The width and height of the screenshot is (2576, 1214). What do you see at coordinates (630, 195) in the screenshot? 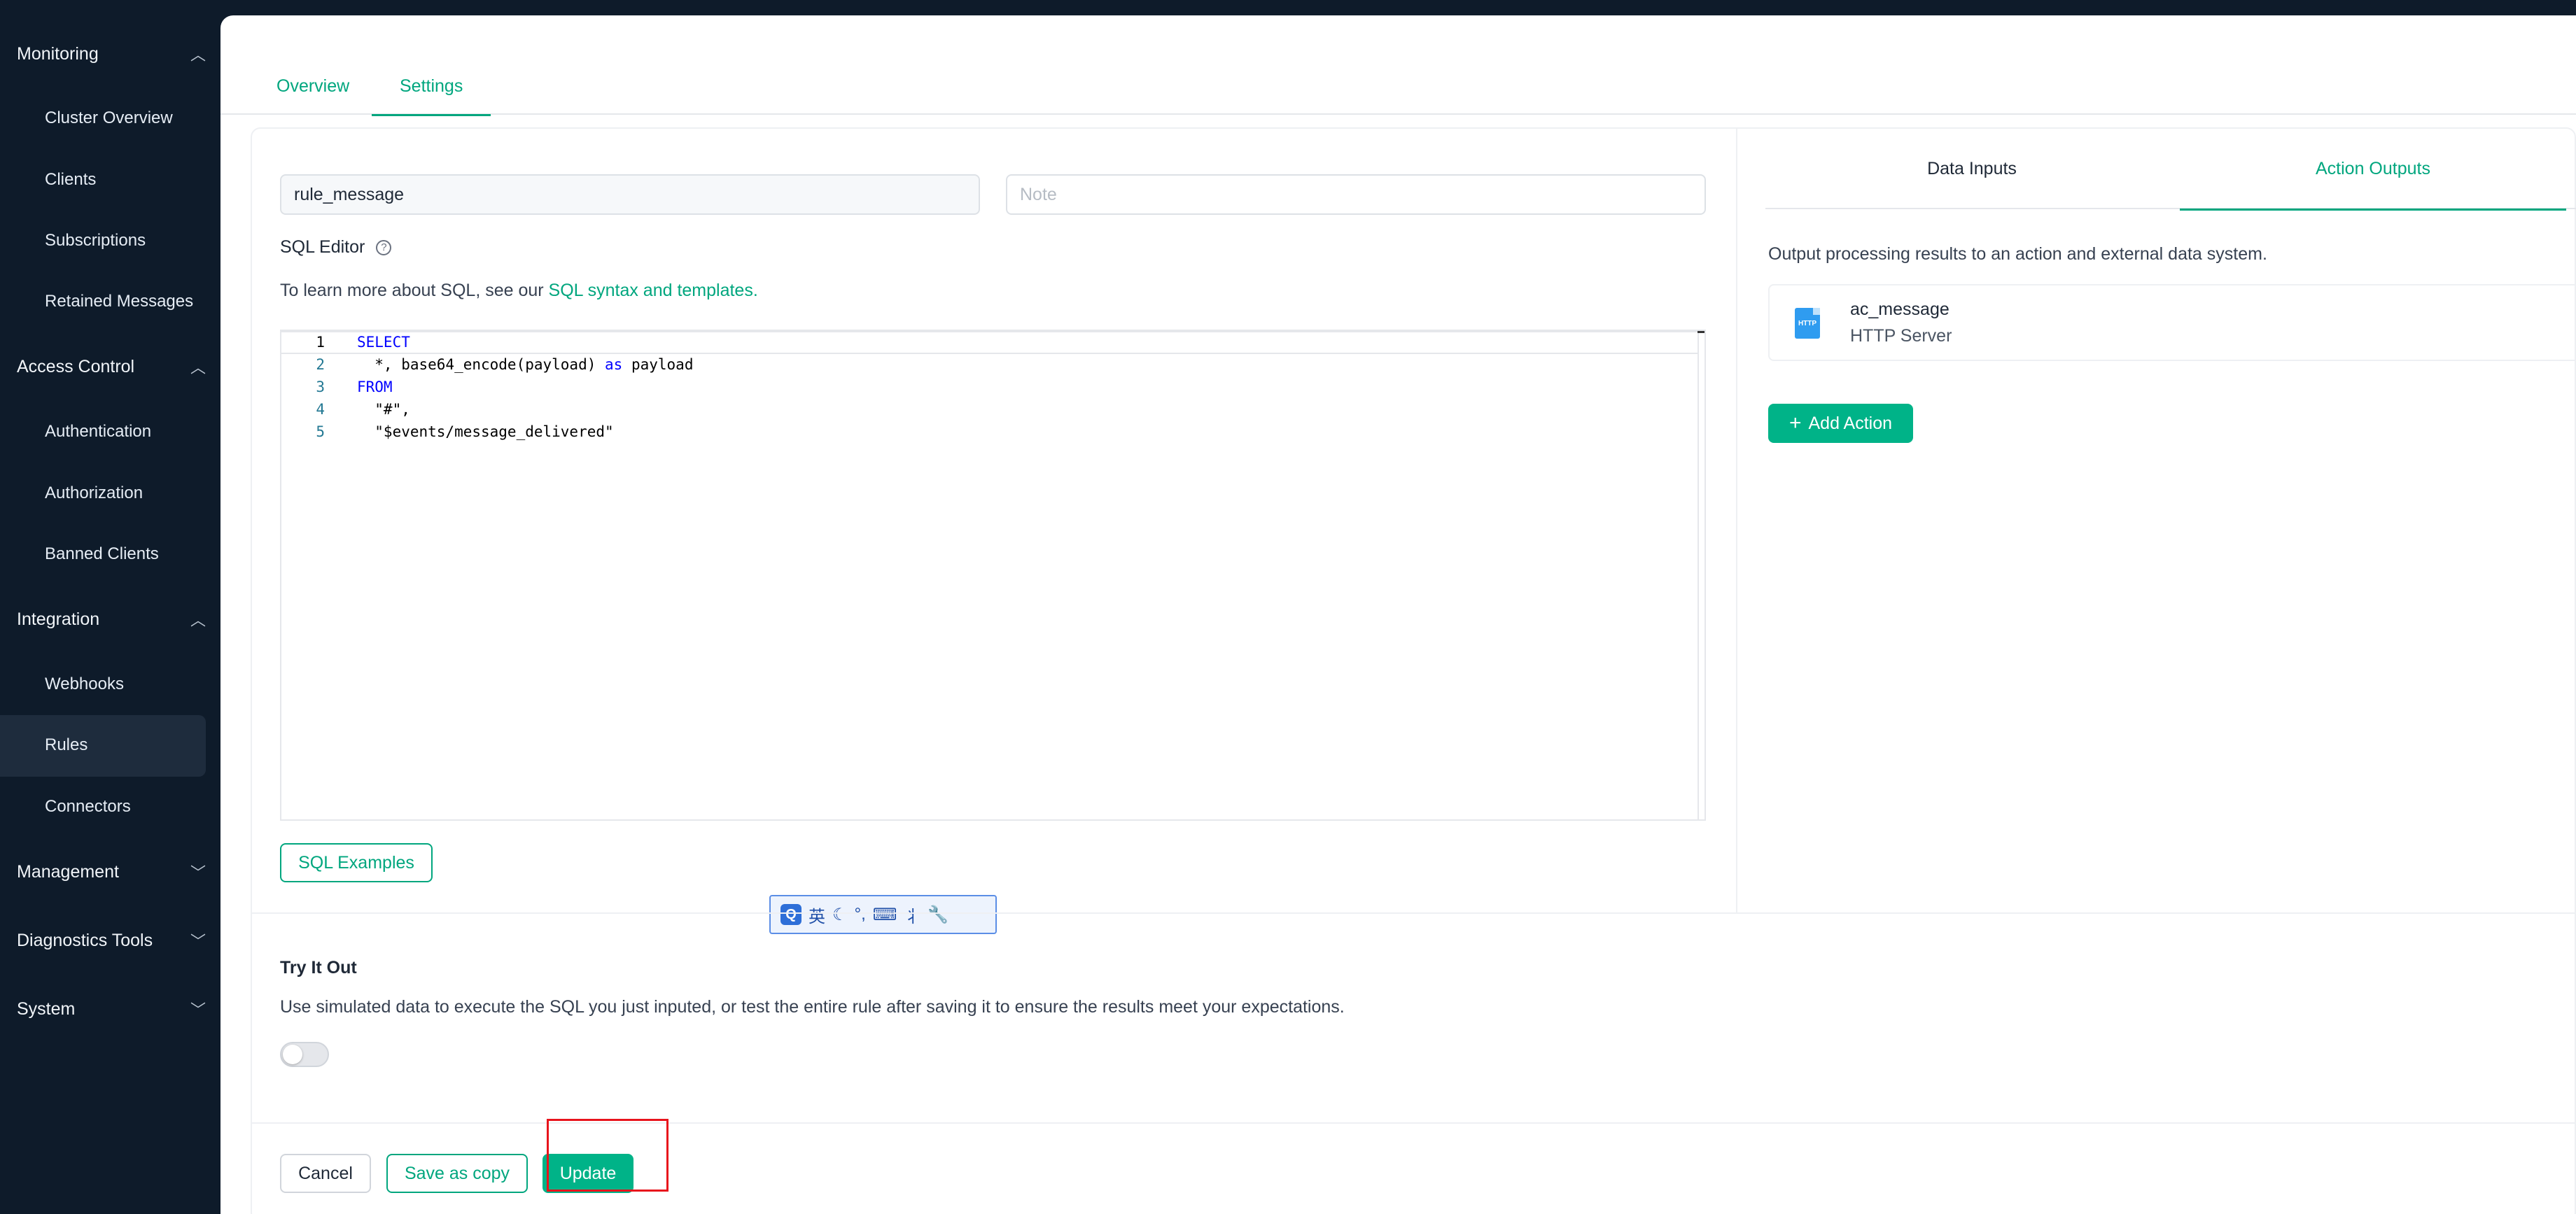
I see `rule-name-input` at bounding box center [630, 195].